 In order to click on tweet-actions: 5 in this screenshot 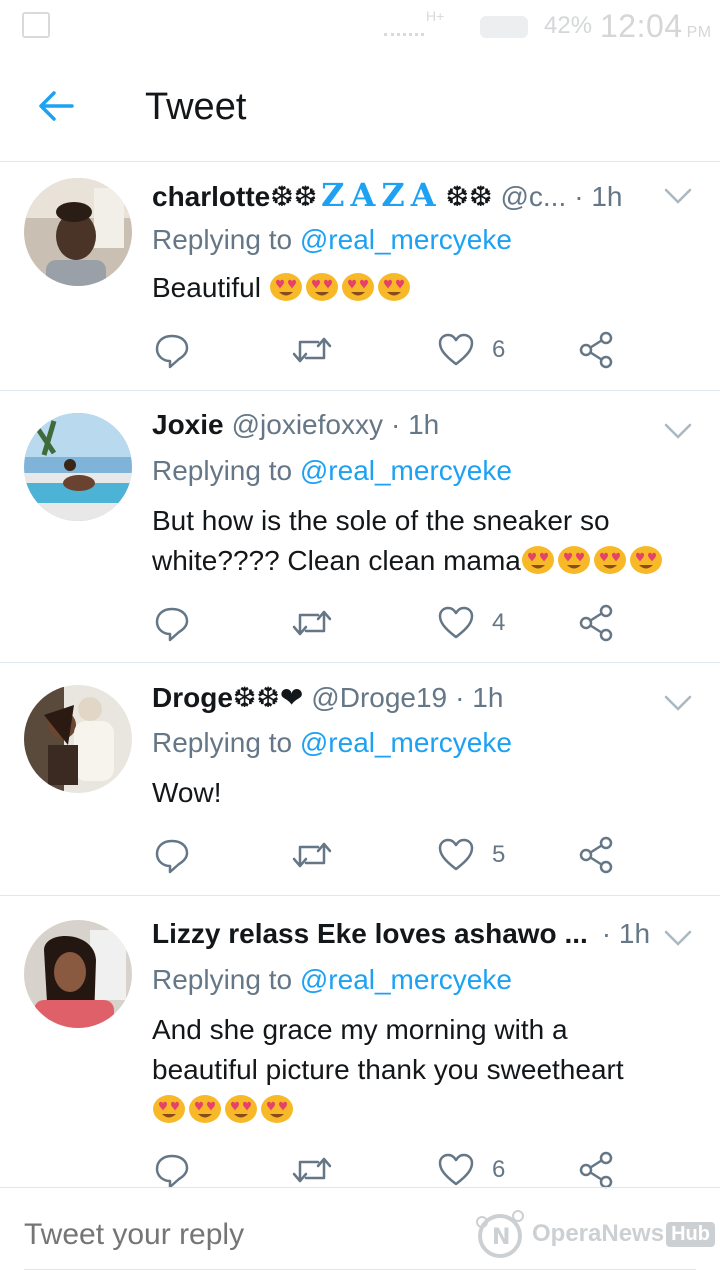, I will do `click(392, 855)`.